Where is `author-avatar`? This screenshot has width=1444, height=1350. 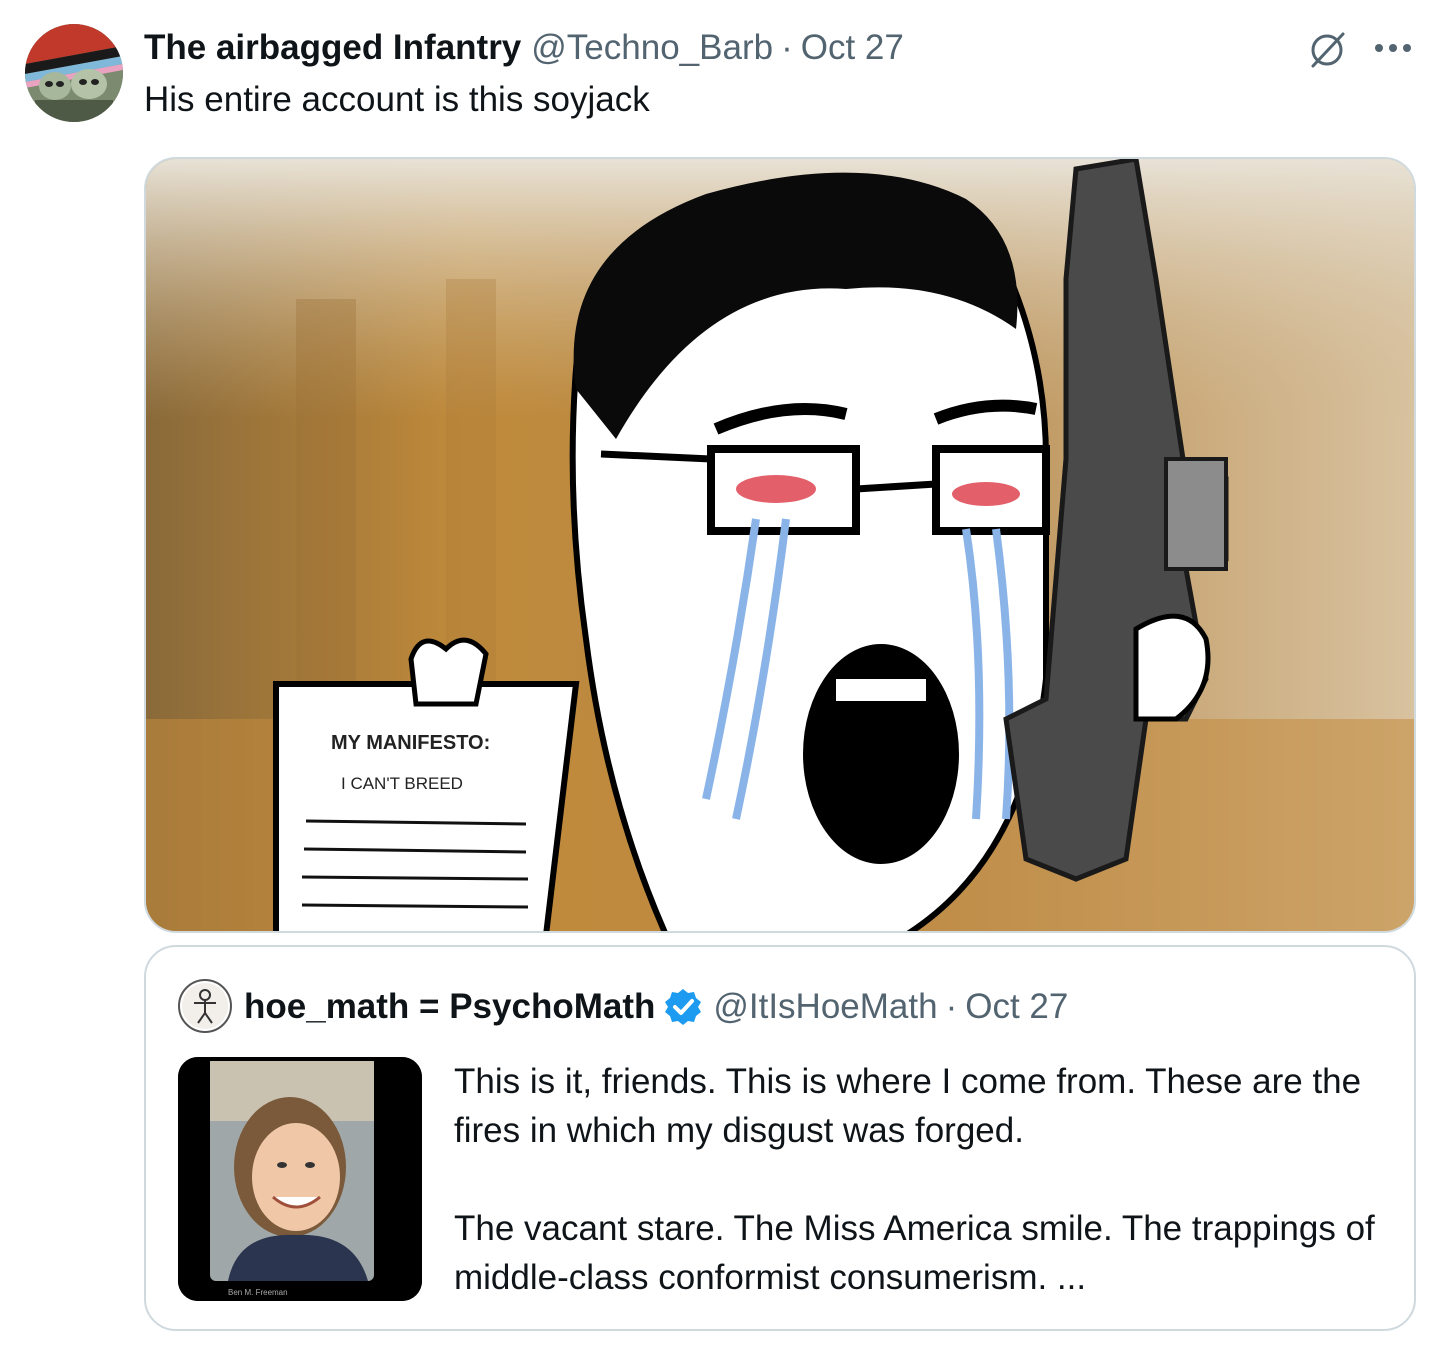
author-avatar is located at coordinates (74, 73).